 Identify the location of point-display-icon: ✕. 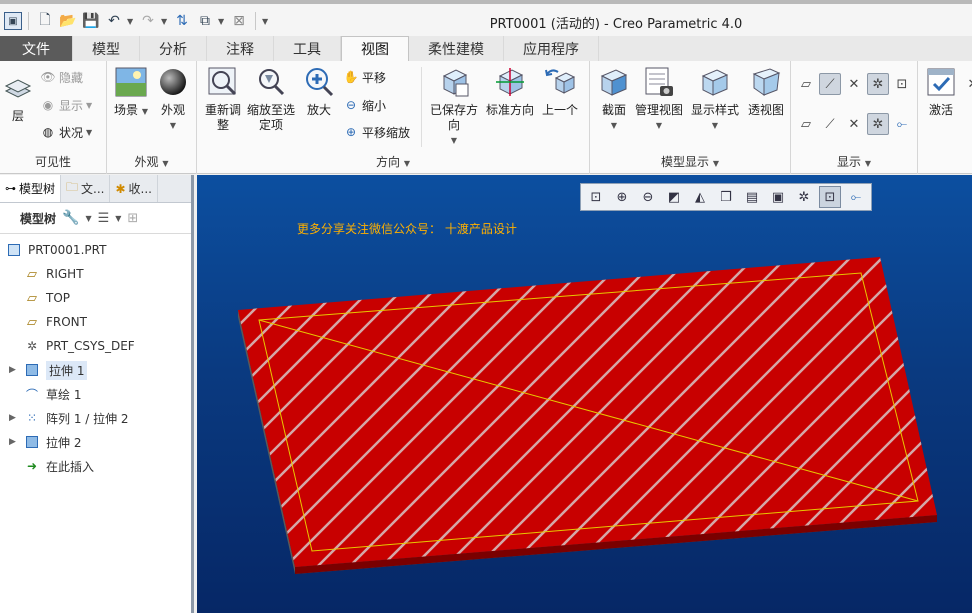
(854, 84).